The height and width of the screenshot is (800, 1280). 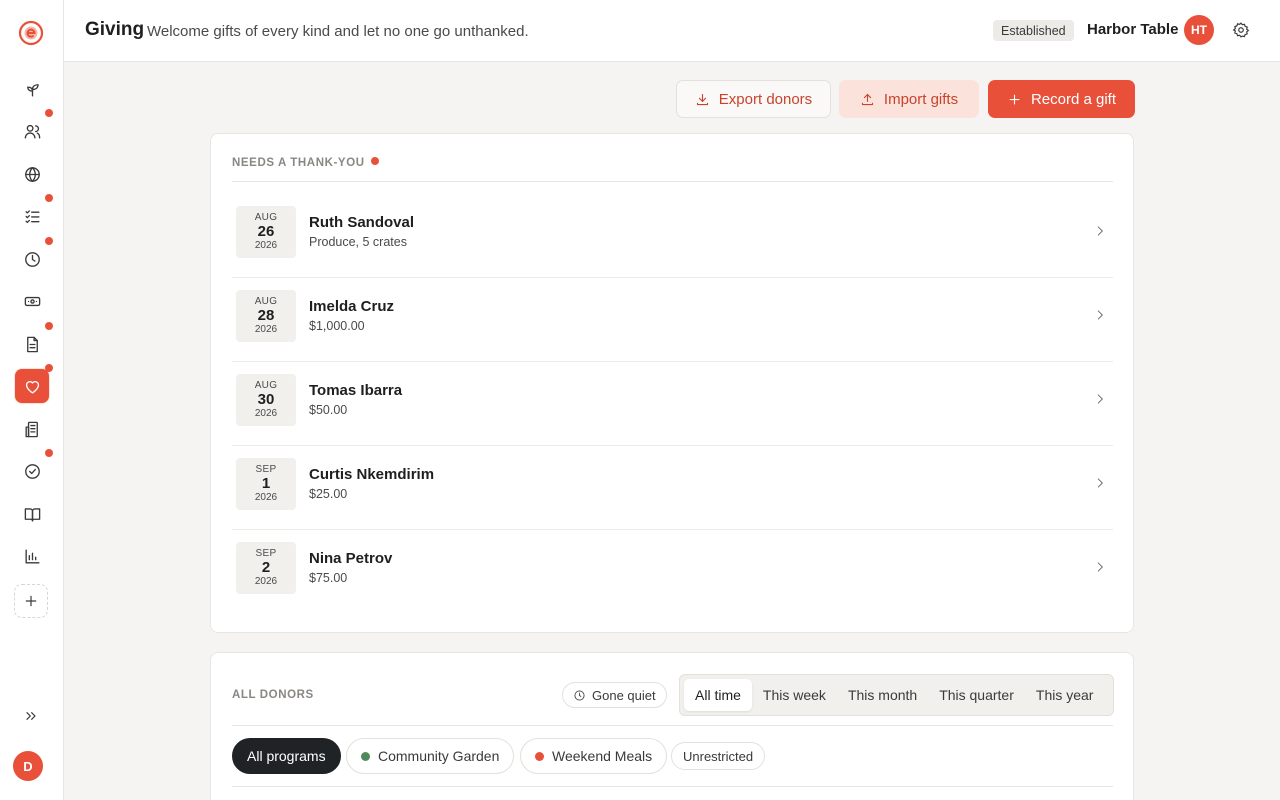 I want to click on period-this-month: This month, so click(x=882, y=695).